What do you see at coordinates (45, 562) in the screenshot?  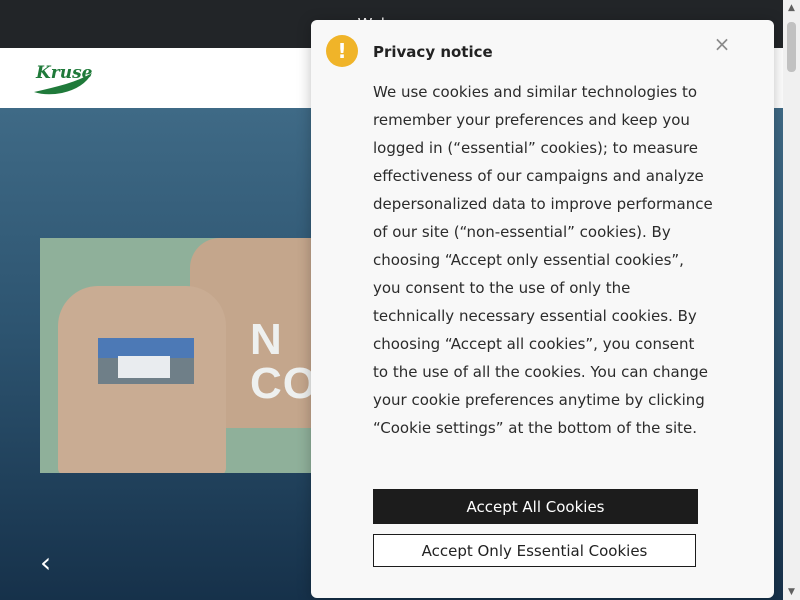 I see `chevron-left-icon: ‹` at bounding box center [45, 562].